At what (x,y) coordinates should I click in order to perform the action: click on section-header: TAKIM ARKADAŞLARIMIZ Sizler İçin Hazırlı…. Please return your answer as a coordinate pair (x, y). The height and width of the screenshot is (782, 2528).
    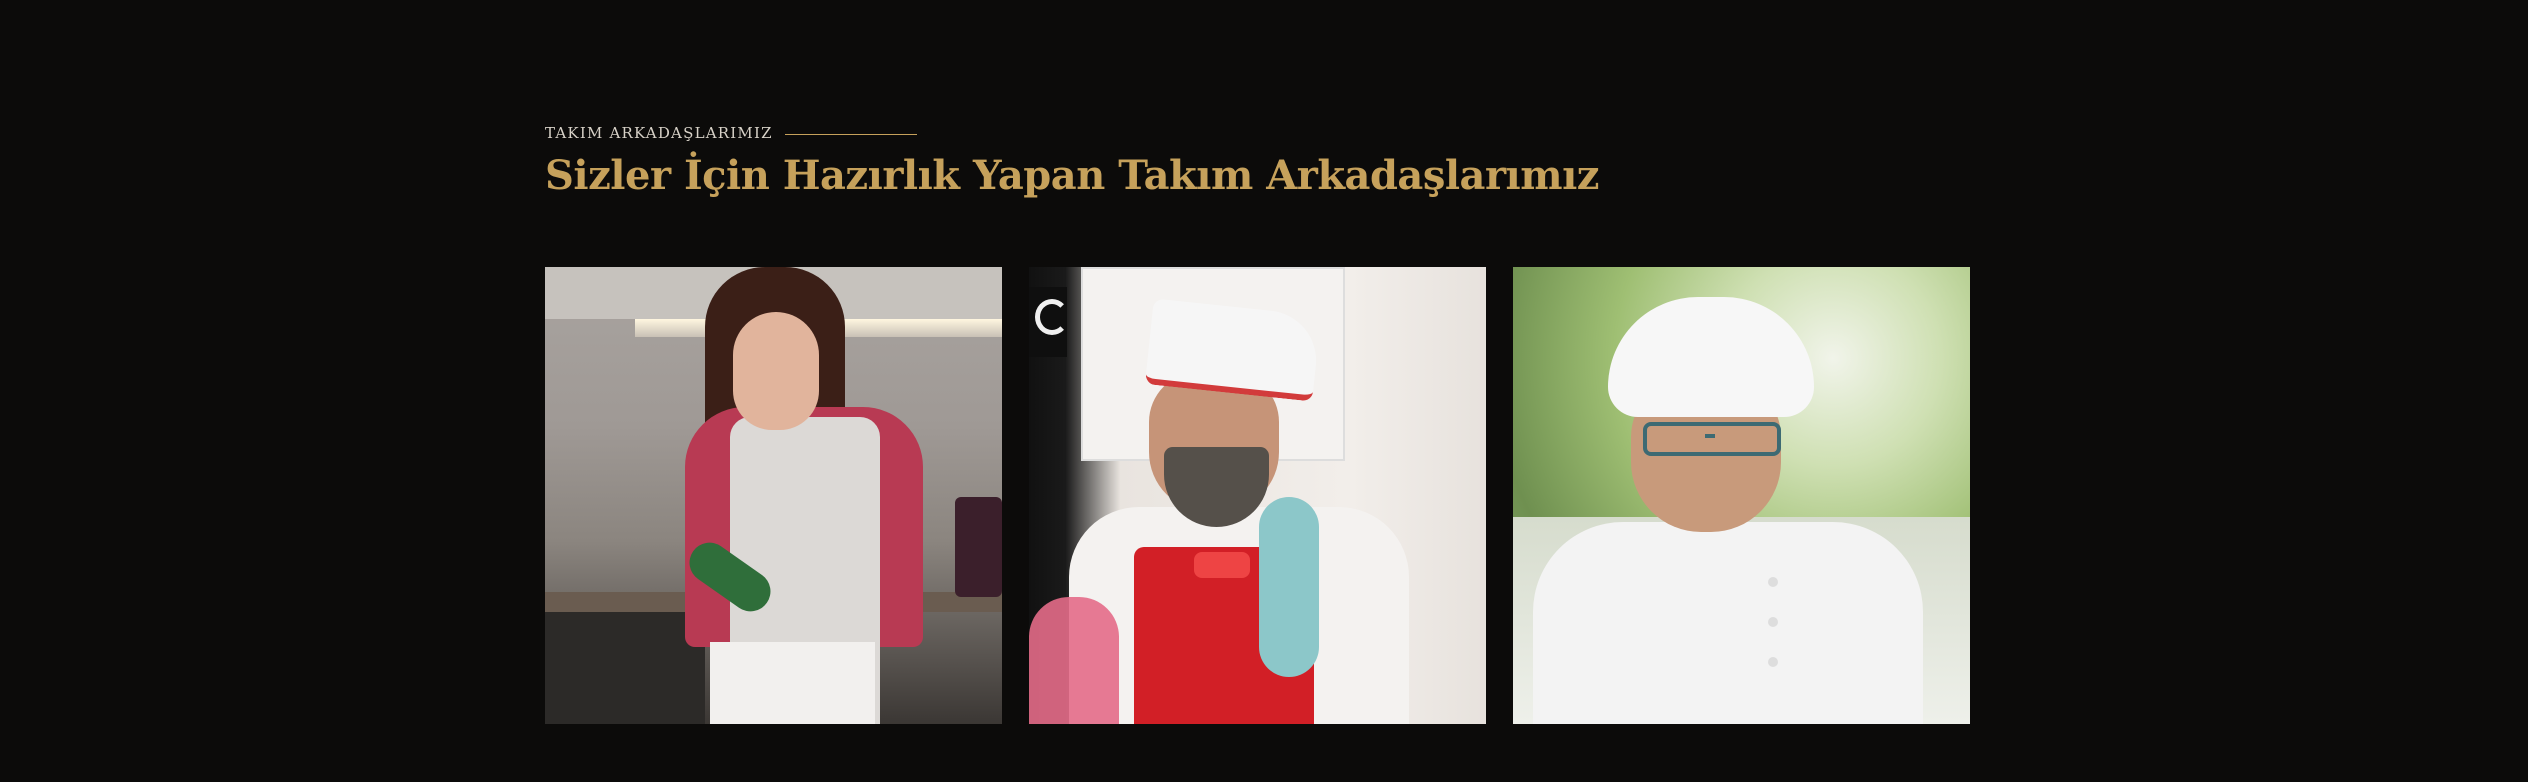
    Looking at the image, I should click on (1072, 161).